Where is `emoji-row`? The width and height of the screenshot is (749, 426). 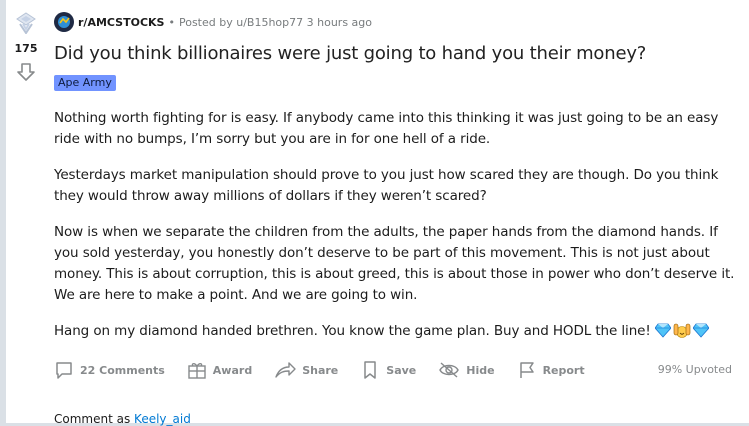 emoji-row is located at coordinates (681, 331).